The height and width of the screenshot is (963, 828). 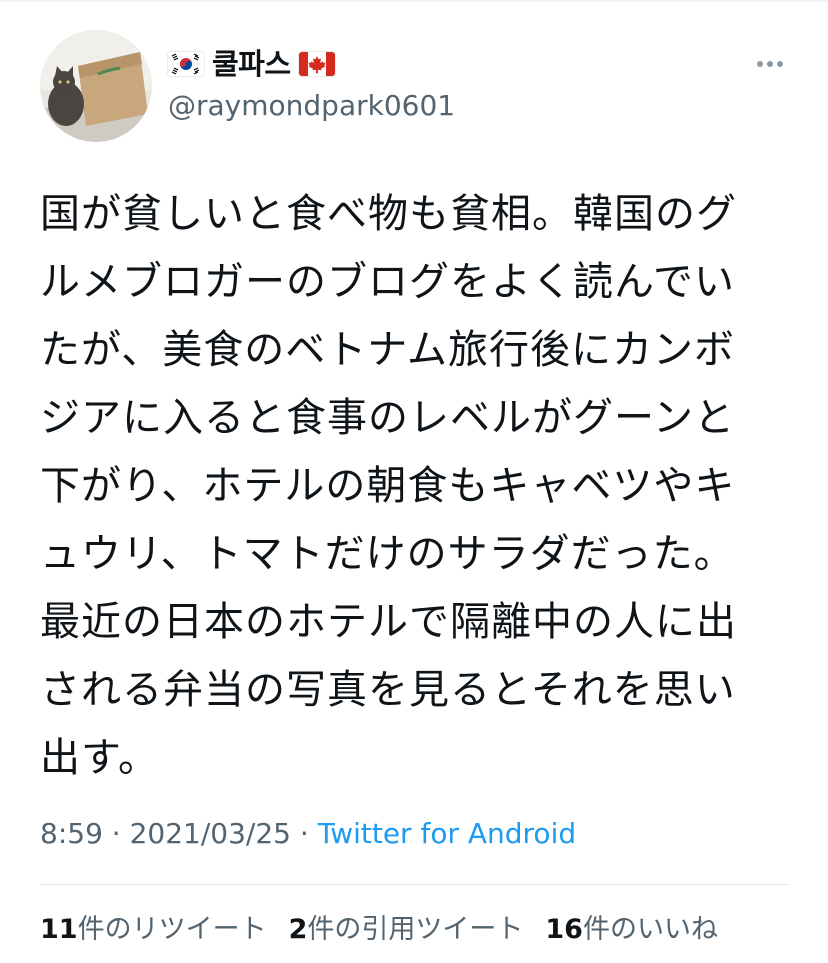 I want to click on retweets-stat: 11 件のリツイート, so click(x=153, y=926).